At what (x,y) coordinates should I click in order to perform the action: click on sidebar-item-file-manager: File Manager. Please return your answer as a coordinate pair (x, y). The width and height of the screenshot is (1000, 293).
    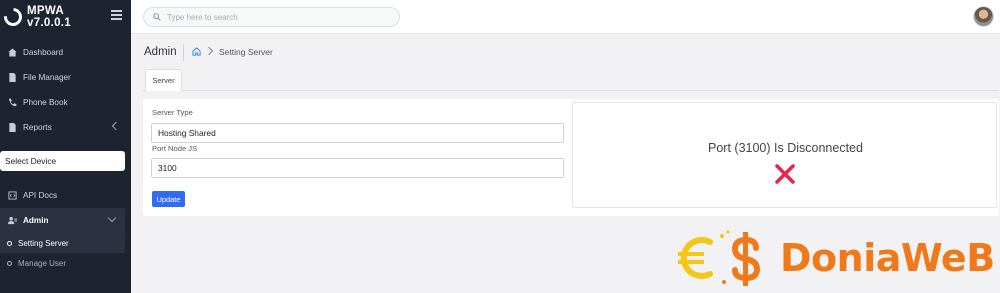
    Looking at the image, I should click on (65, 77).